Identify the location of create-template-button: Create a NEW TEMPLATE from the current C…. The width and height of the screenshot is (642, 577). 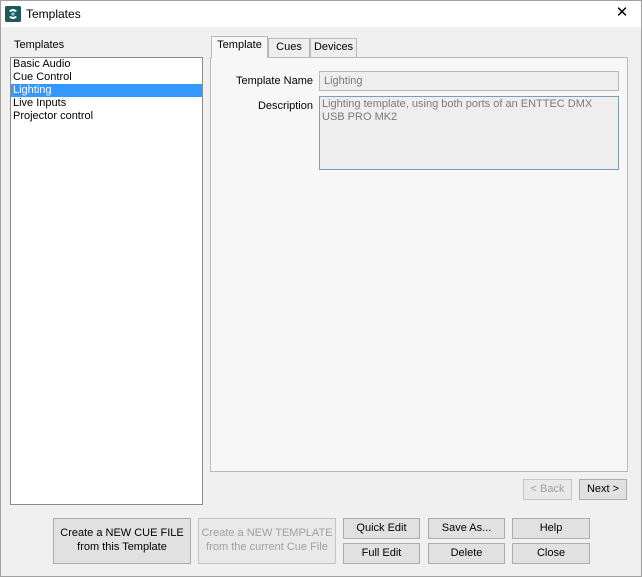
(267, 541).